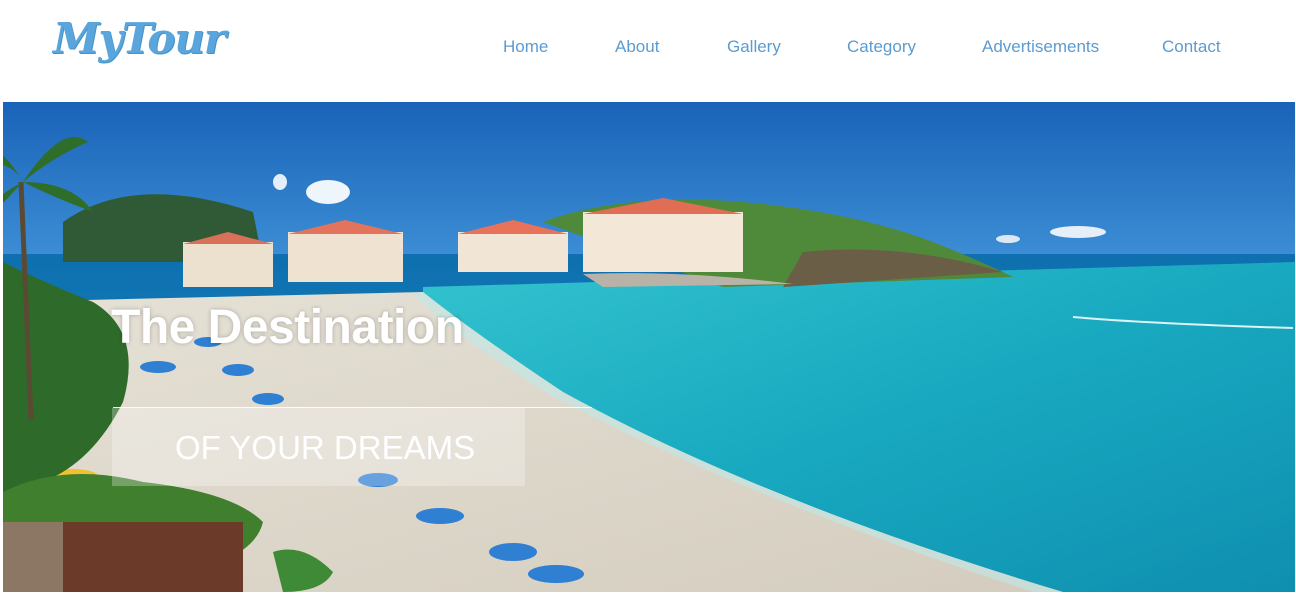  What do you see at coordinates (1191, 47) in the screenshot?
I see `nav-link-contact: Contact` at bounding box center [1191, 47].